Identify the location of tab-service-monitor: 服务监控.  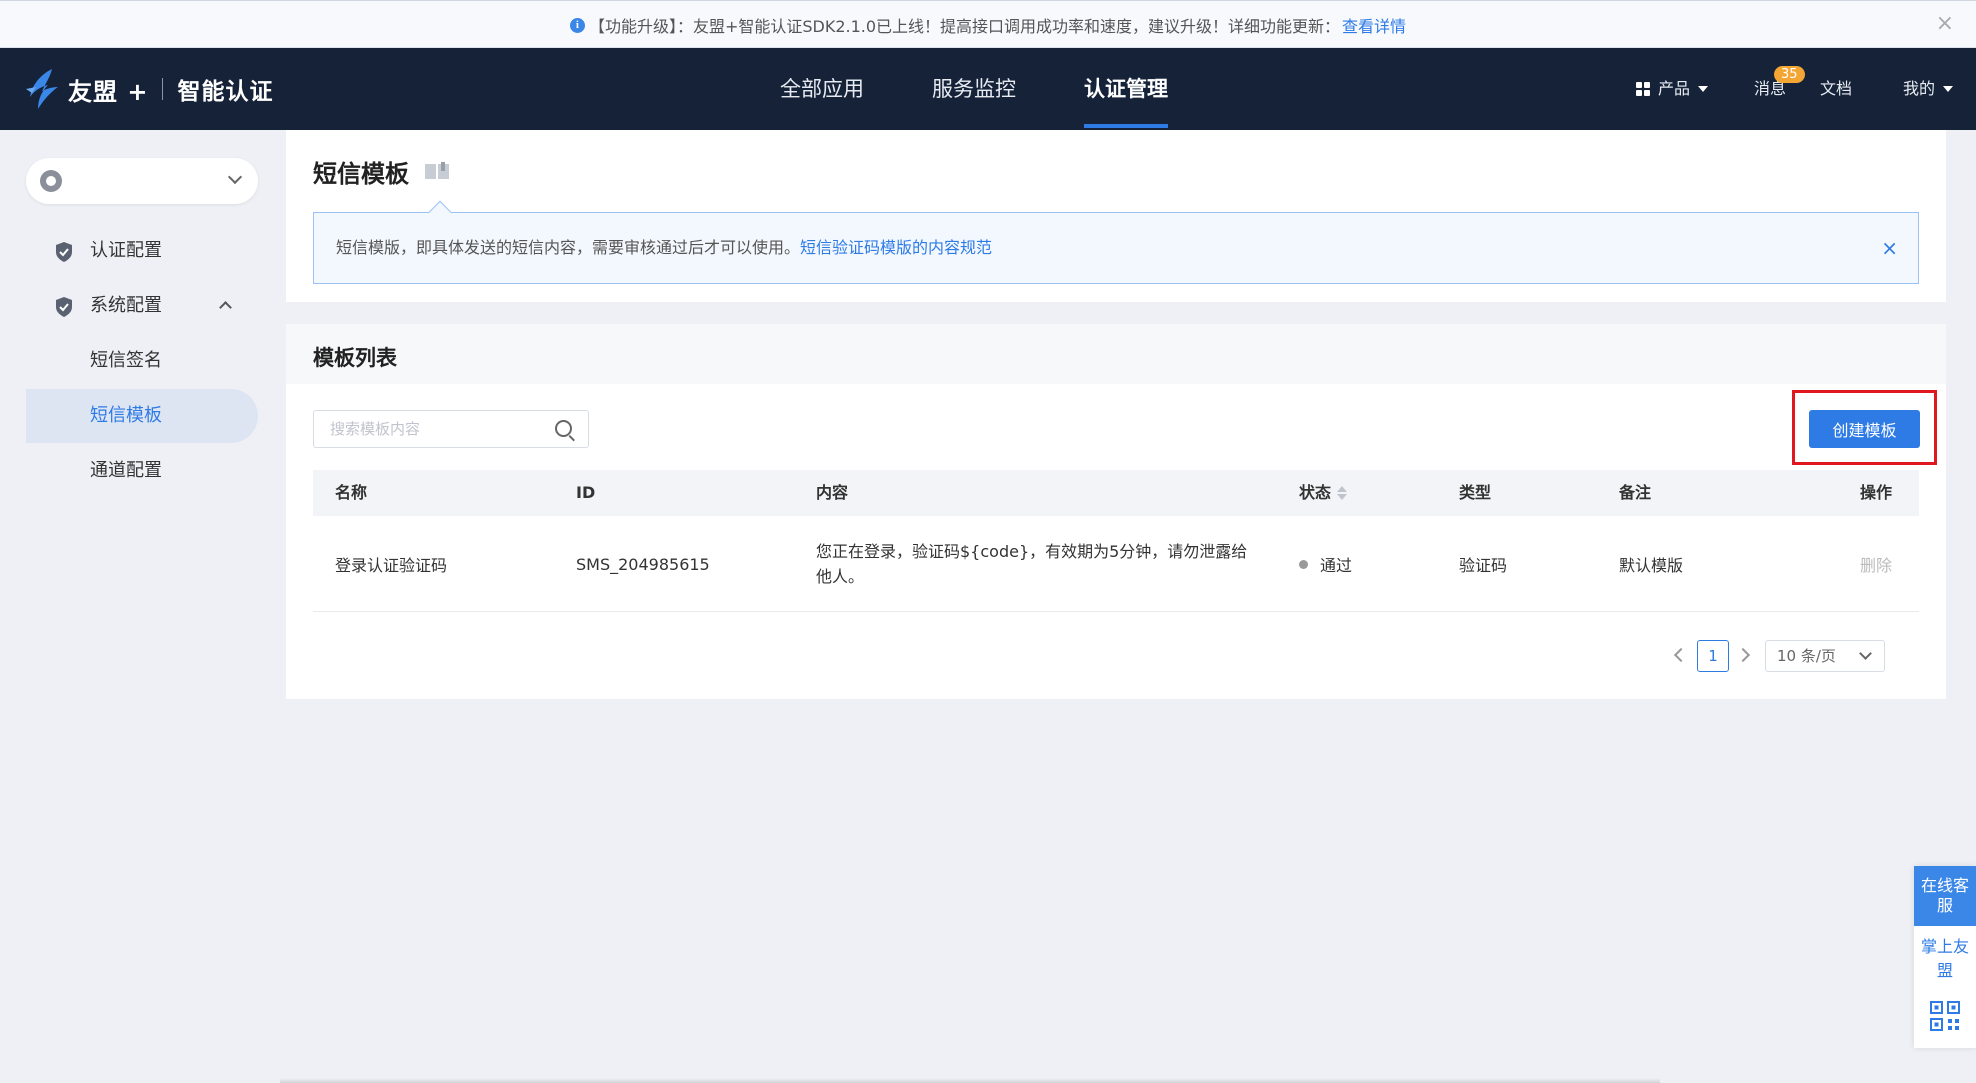
(974, 89).